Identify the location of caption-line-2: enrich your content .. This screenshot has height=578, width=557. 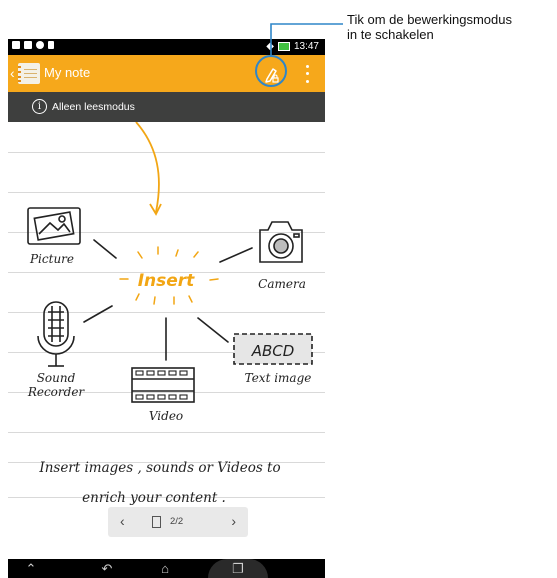
(154, 498).